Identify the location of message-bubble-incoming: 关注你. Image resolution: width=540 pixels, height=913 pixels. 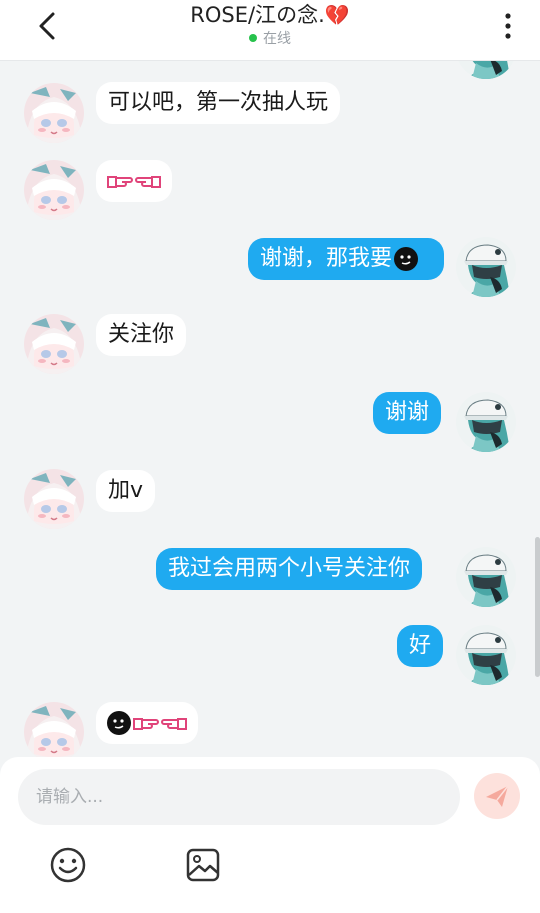
(141, 335).